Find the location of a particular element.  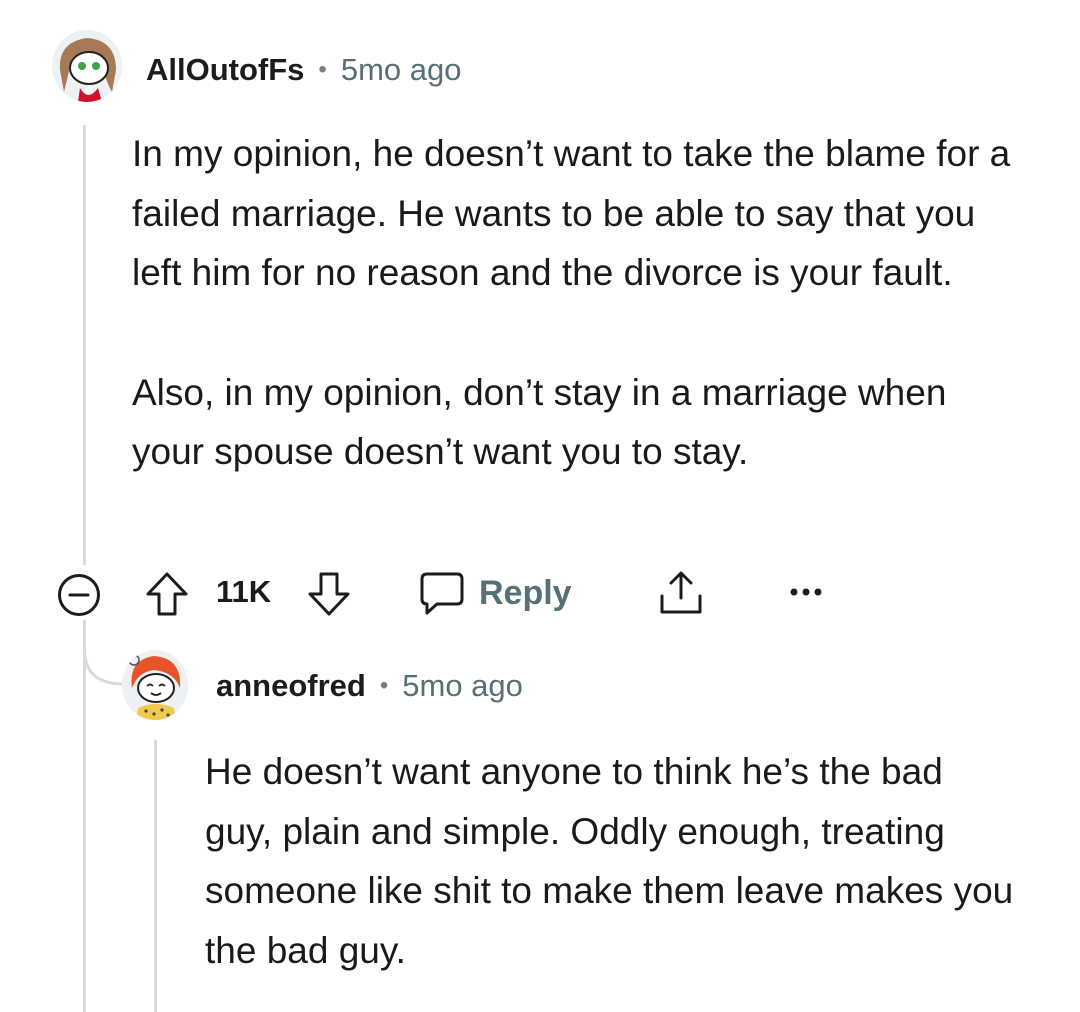

more-options-button is located at coordinates (806, 592).